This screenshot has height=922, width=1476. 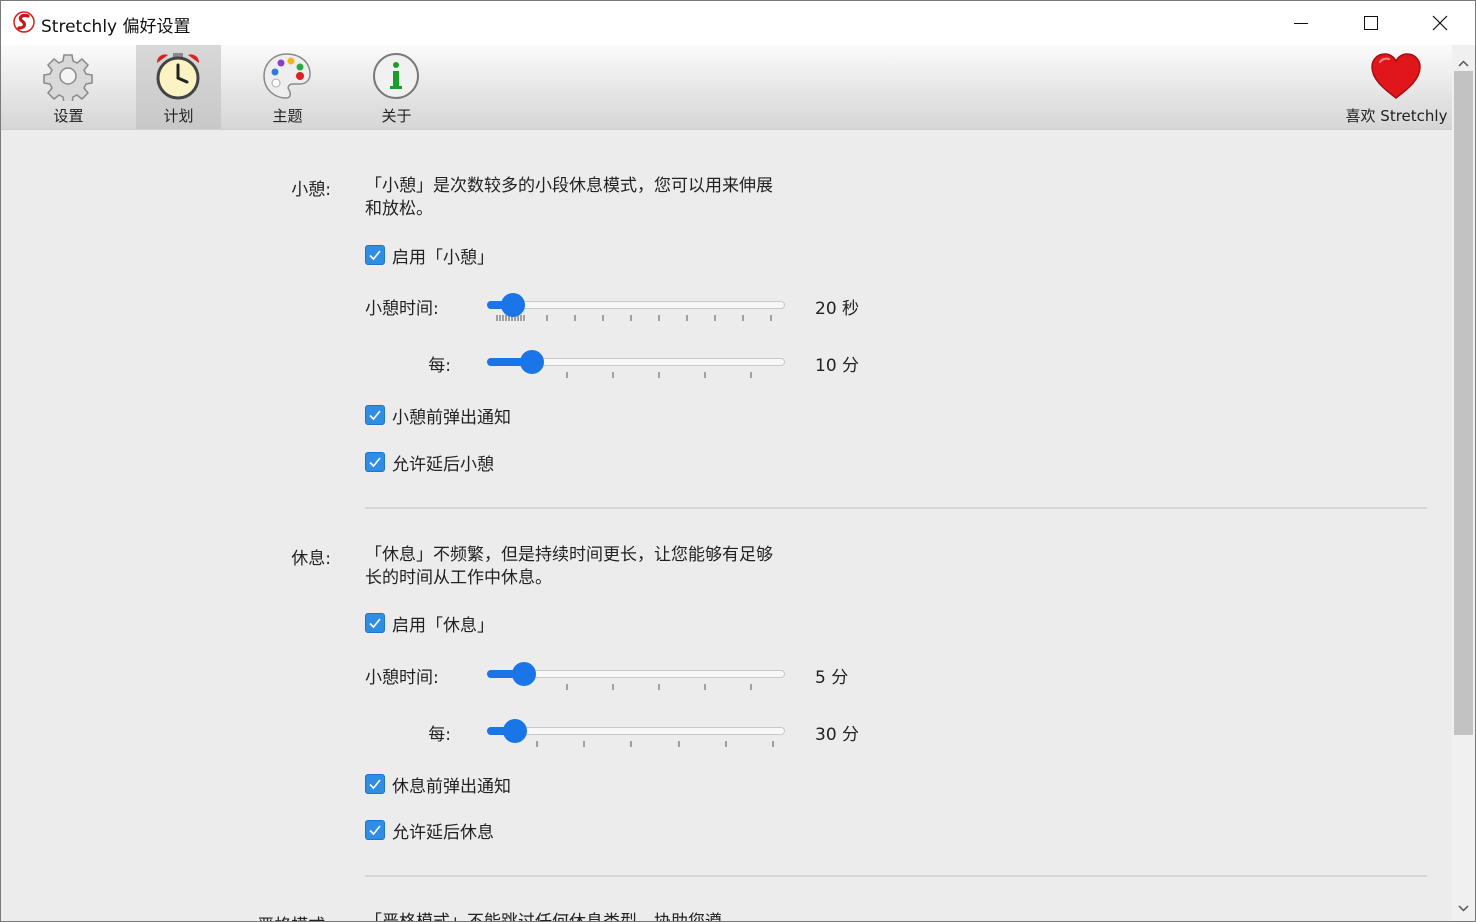 I want to click on love-stretchly-button: 喜欢 Stretchly, so click(x=1396, y=87).